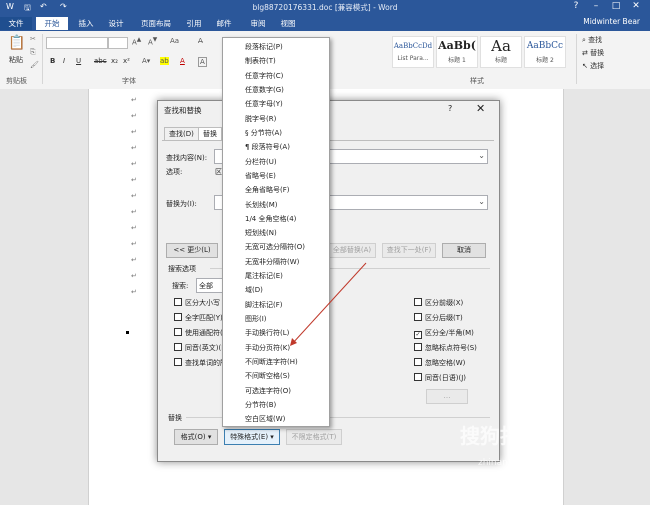  I want to click on annotation-arrow, so click(328, 304).